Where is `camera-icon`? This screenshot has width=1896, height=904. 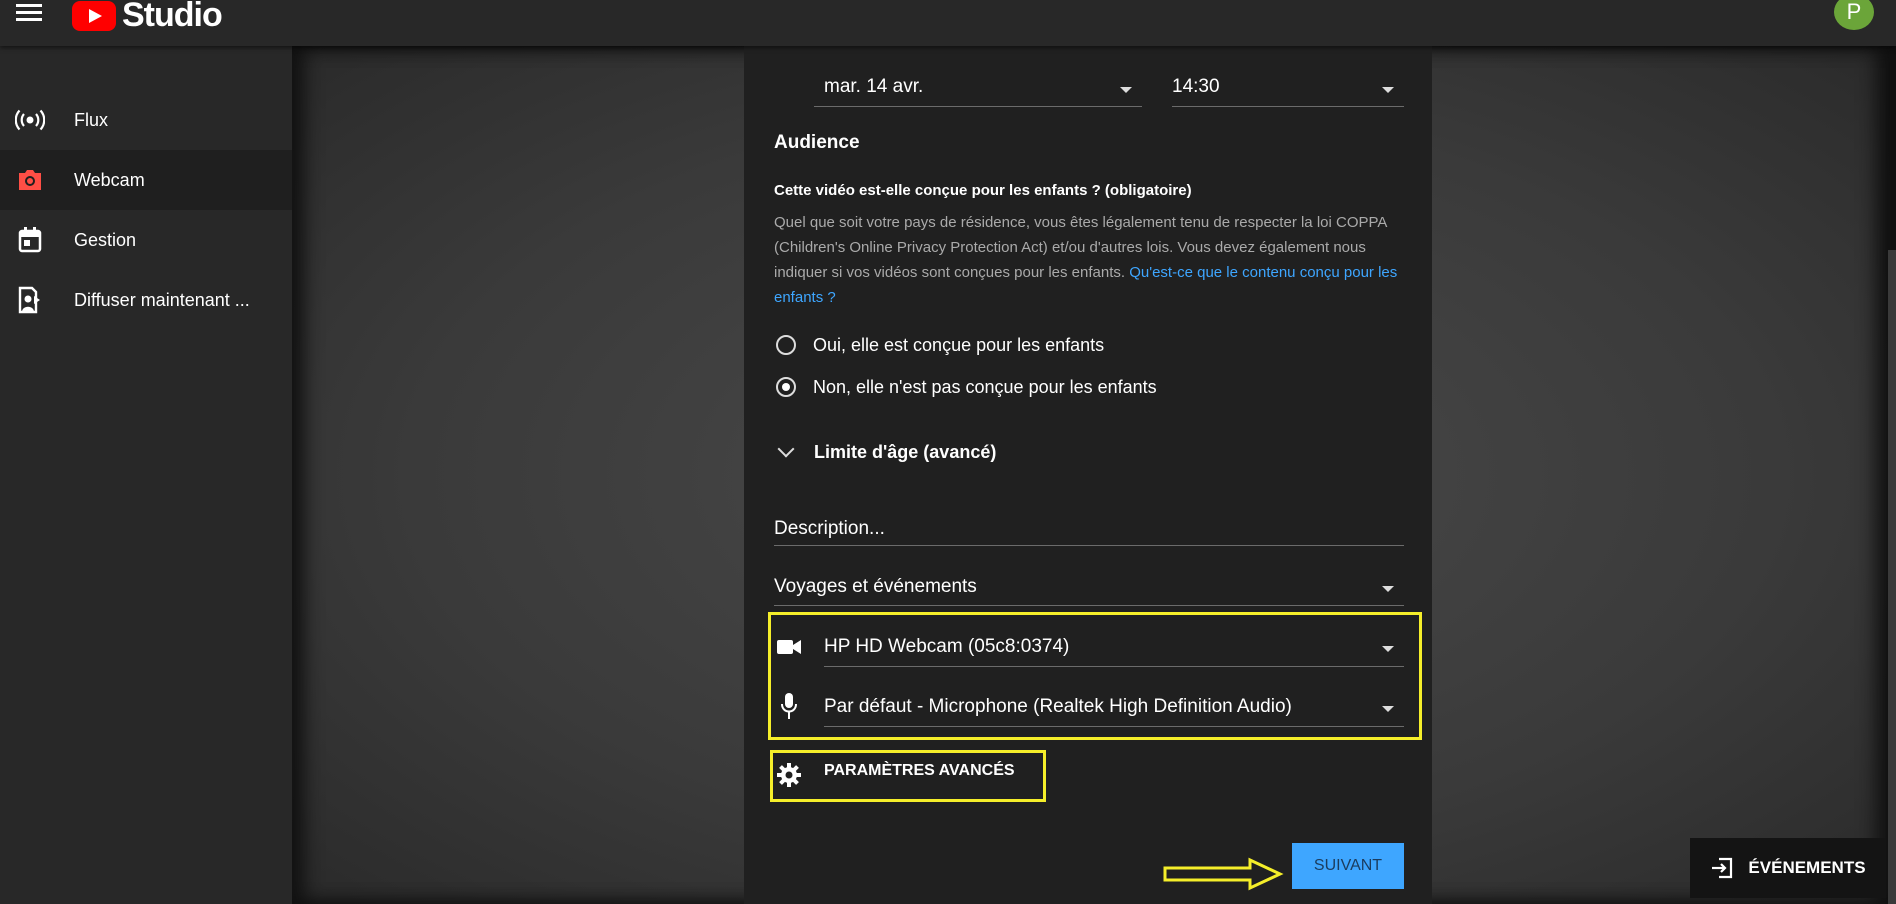 camera-icon is located at coordinates (30, 180).